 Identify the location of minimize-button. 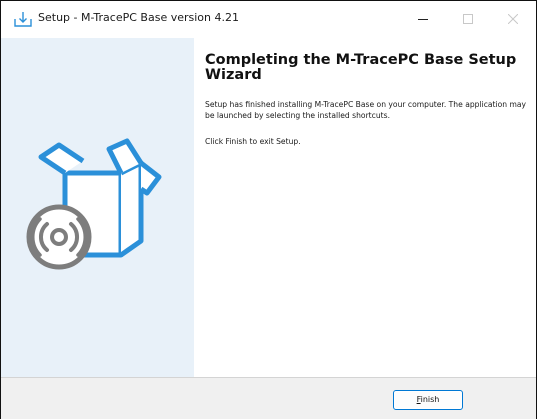
(423, 19).